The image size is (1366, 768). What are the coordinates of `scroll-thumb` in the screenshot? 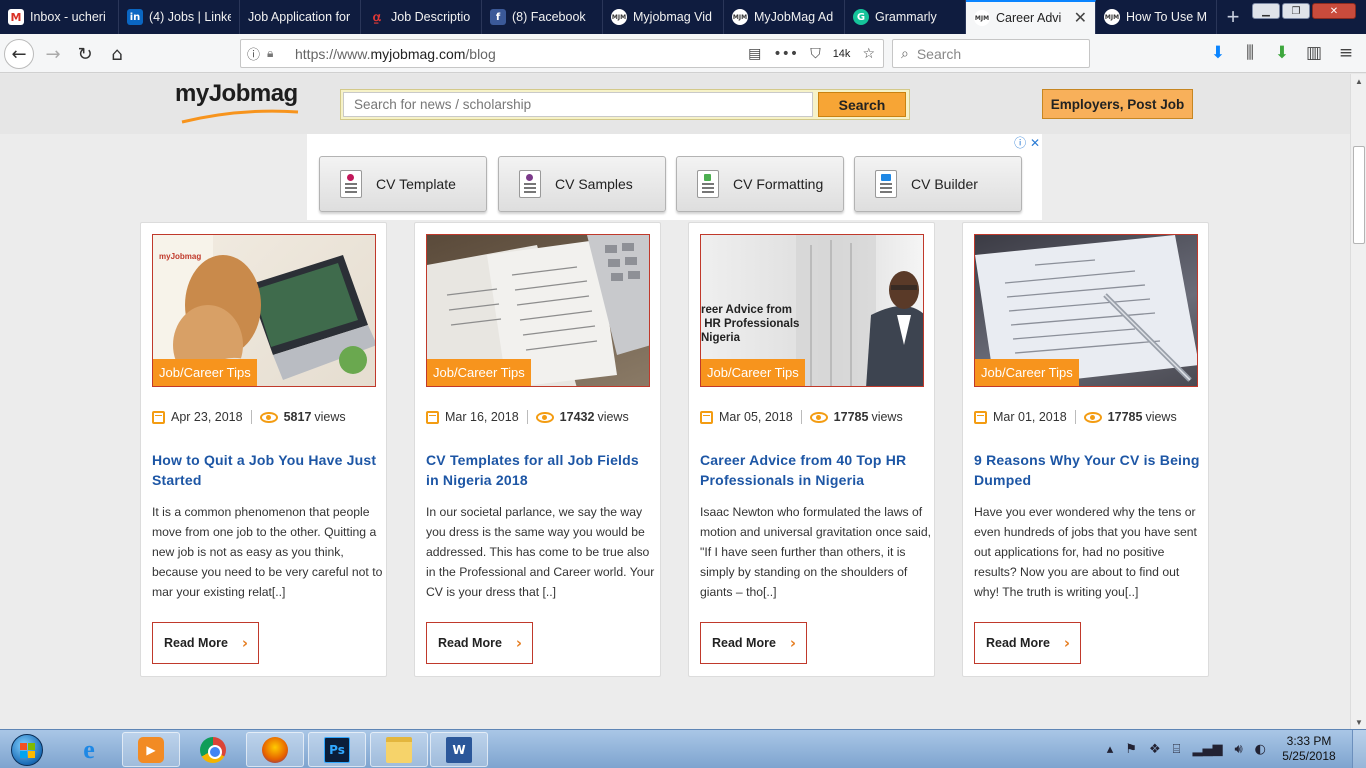 It's located at (1359, 195).